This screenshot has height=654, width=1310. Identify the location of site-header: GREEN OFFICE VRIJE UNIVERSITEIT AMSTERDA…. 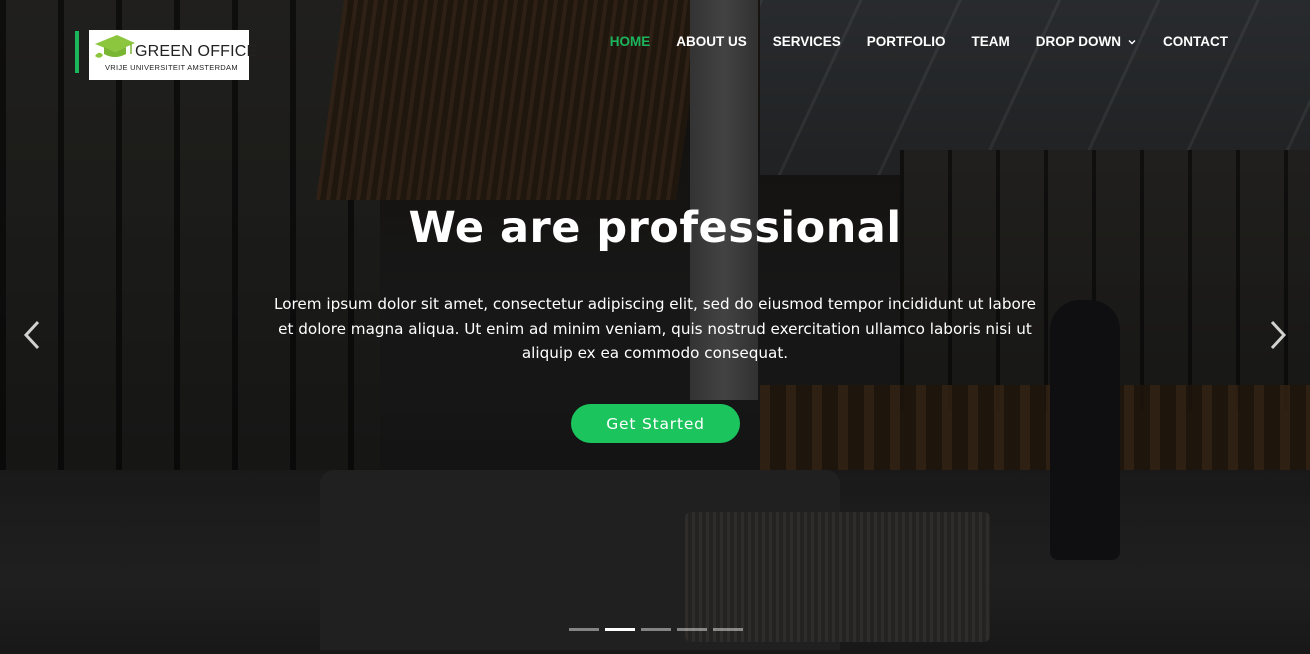
(655, 43).